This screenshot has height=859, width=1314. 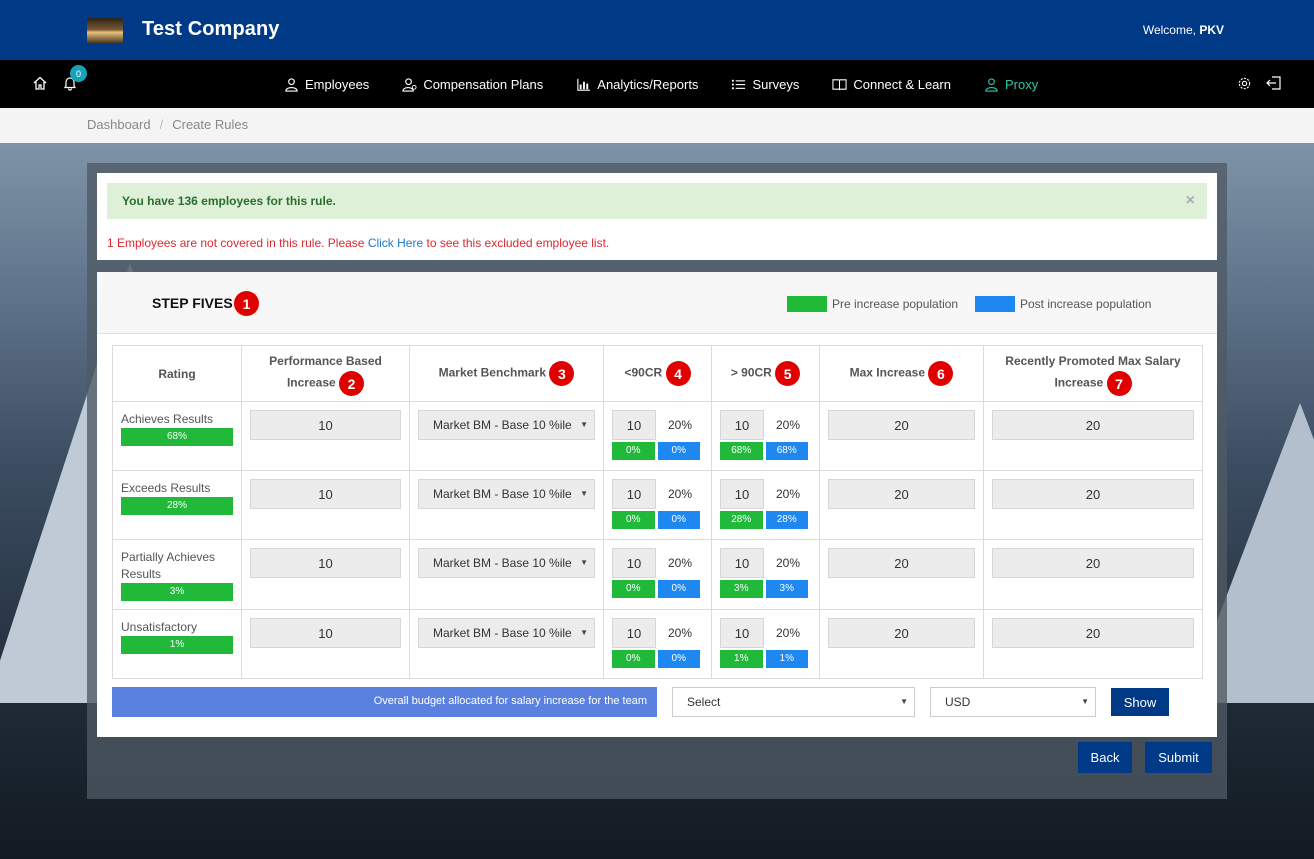 I want to click on lt90cr-post-population: 0%, so click(x=678, y=520).